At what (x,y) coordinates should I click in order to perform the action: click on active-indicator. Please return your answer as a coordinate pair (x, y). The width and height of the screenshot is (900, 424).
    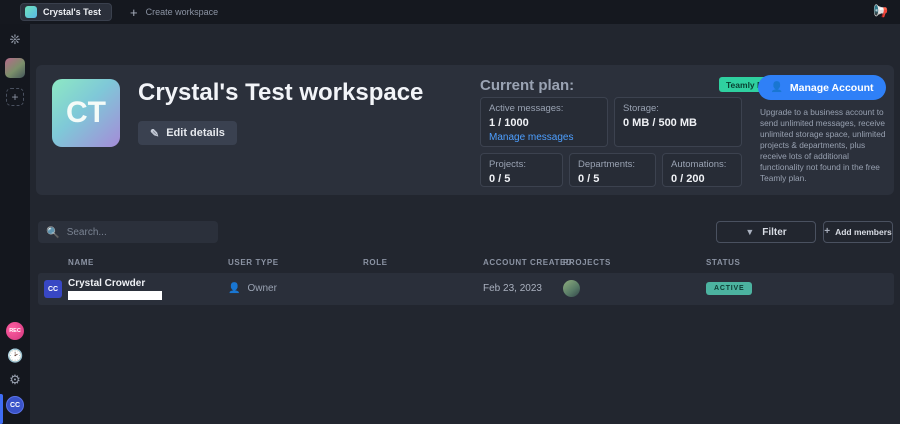
    Looking at the image, I should click on (1, 409).